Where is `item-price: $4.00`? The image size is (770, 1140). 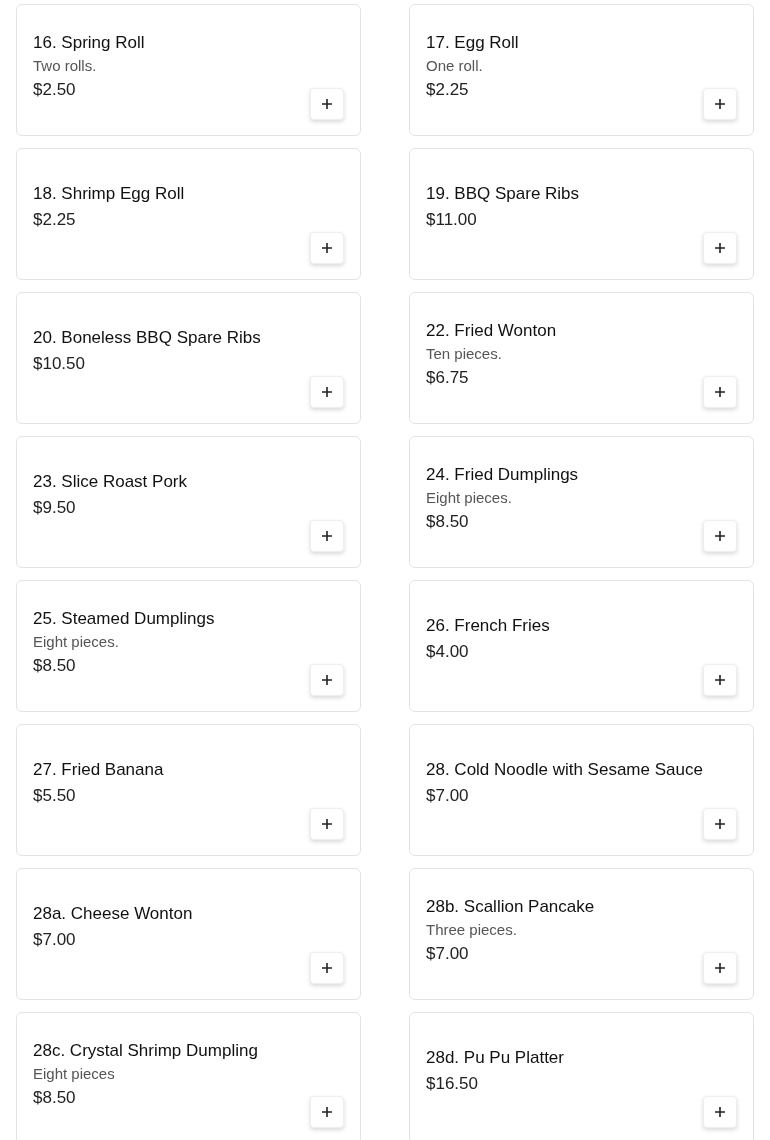 item-price: $4.00 is located at coordinates (448, 651).